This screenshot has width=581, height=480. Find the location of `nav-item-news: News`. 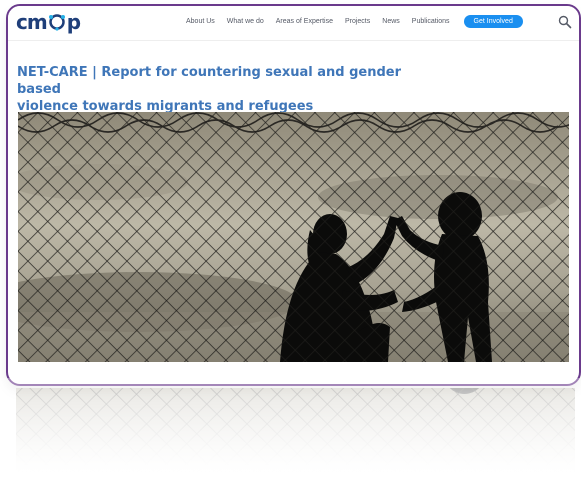

nav-item-news: News is located at coordinates (391, 21).